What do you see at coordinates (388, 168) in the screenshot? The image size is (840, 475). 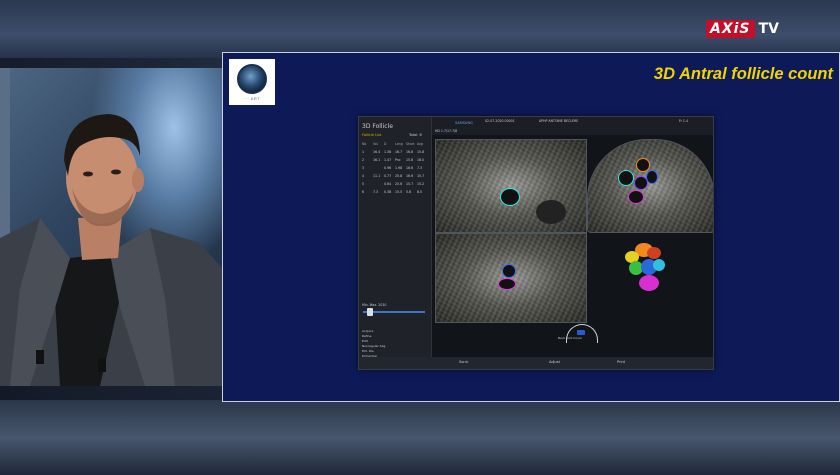 I see `table-cell: 0.96` at bounding box center [388, 168].